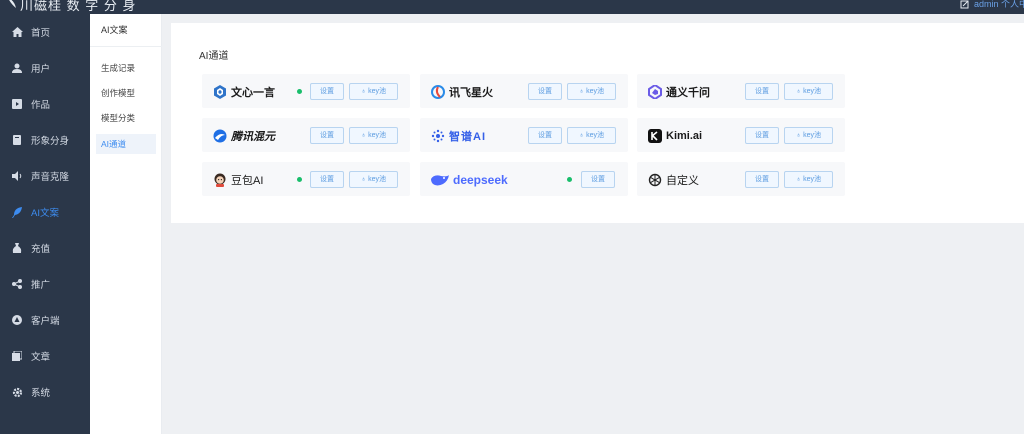 This screenshot has height=434, width=1024. I want to click on sidebar-item-voice: 声音克隆, so click(45, 176).